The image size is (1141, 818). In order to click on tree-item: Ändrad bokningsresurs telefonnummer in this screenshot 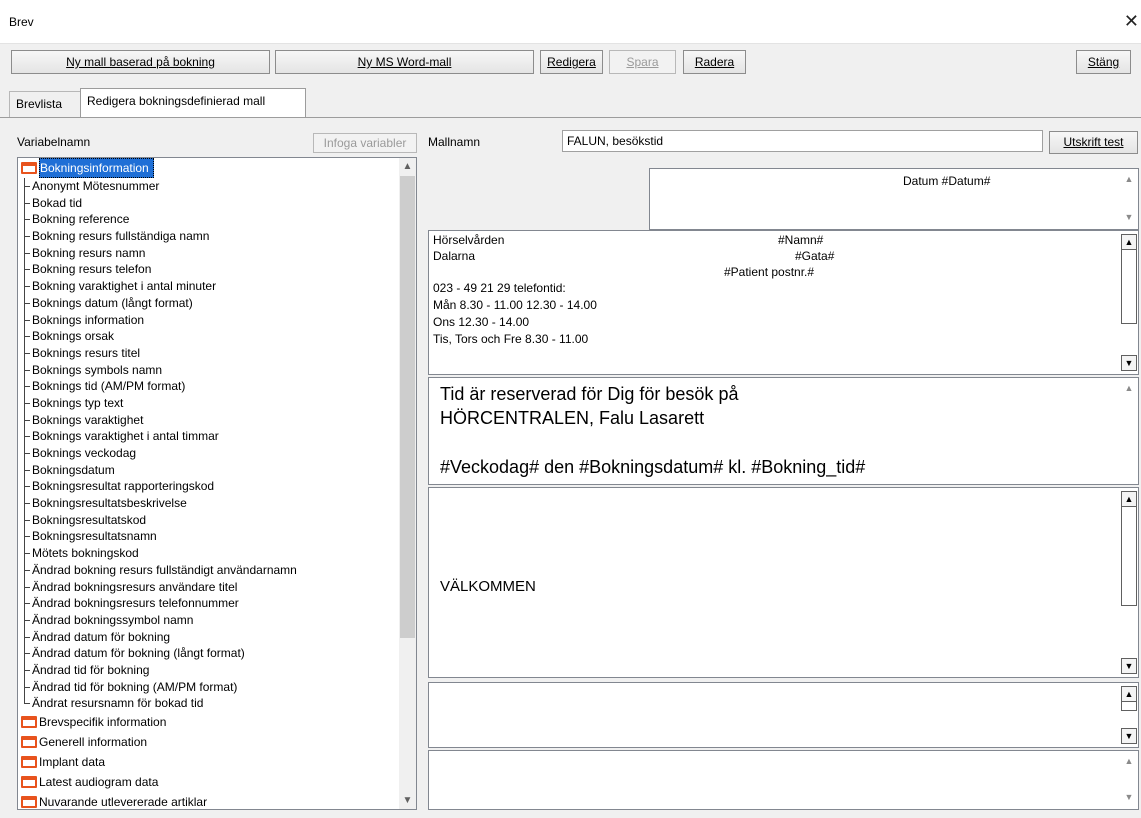, I will do `click(208, 603)`.